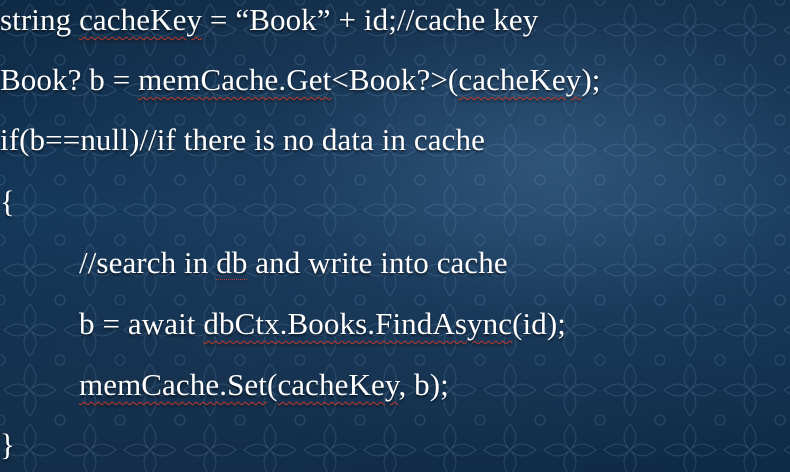  I want to click on code-line-6: b = await dbCtx.Books.FindAsync(id);, so click(322, 324).